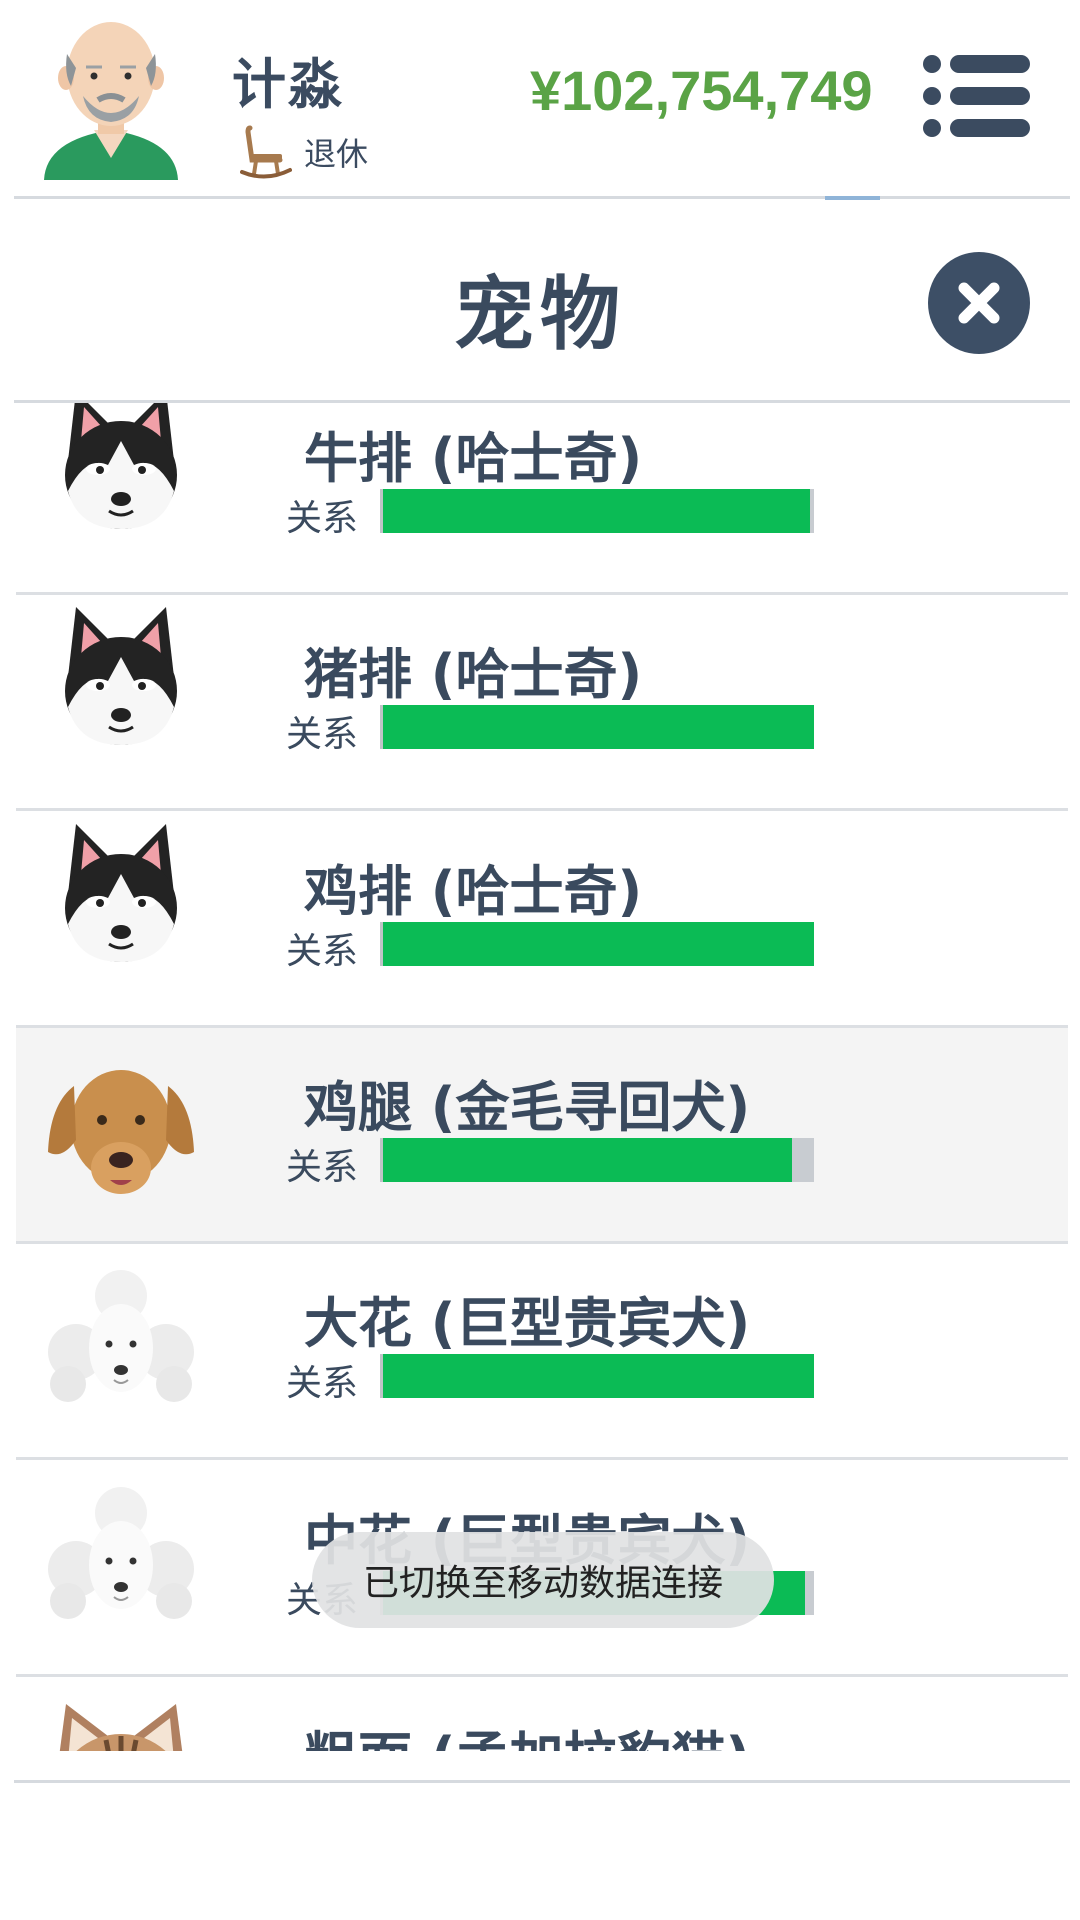 The height and width of the screenshot is (1920, 1080). I want to click on golden-retriever-icon, so click(121, 1132).